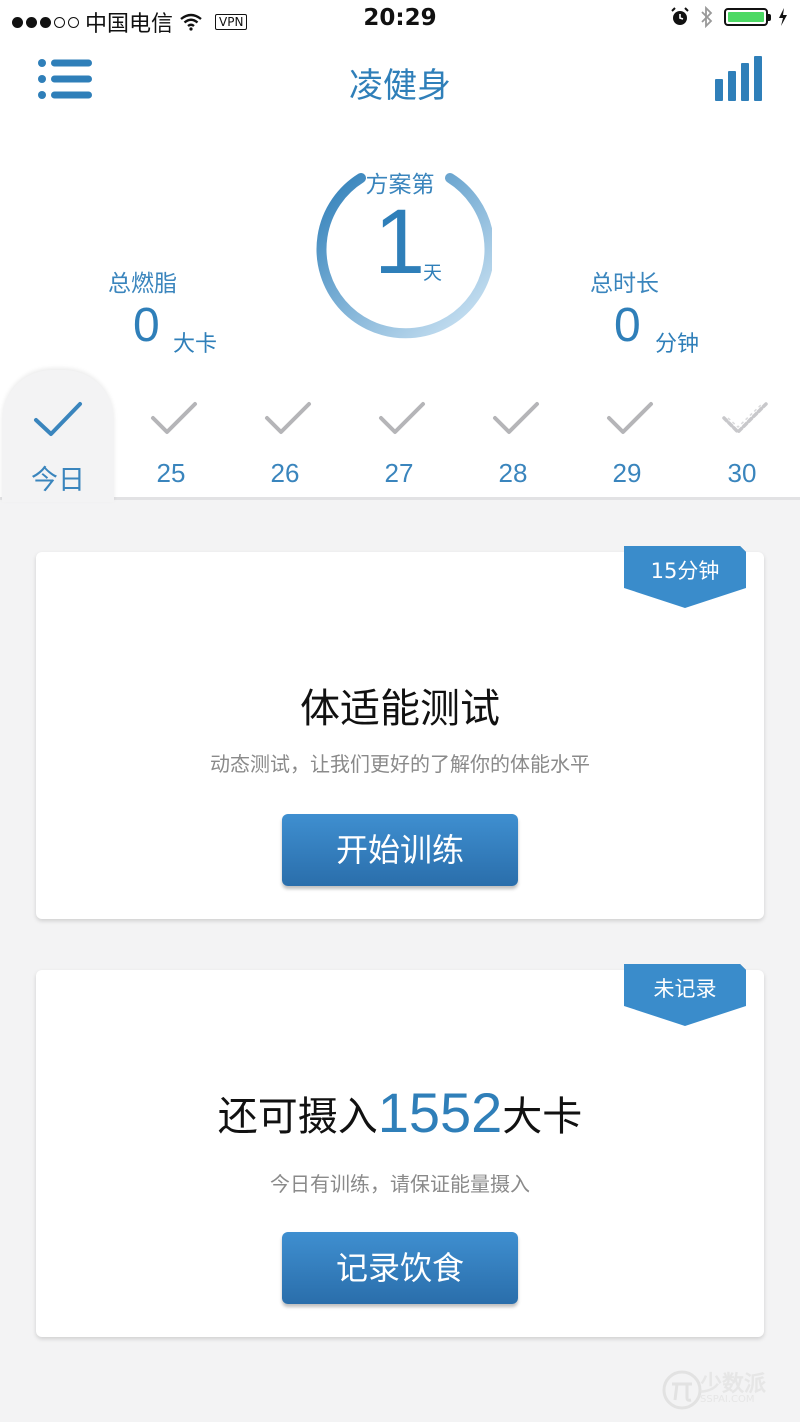  What do you see at coordinates (627, 325) in the screenshot?
I see `total-time-value: 0` at bounding box center [627, 325].